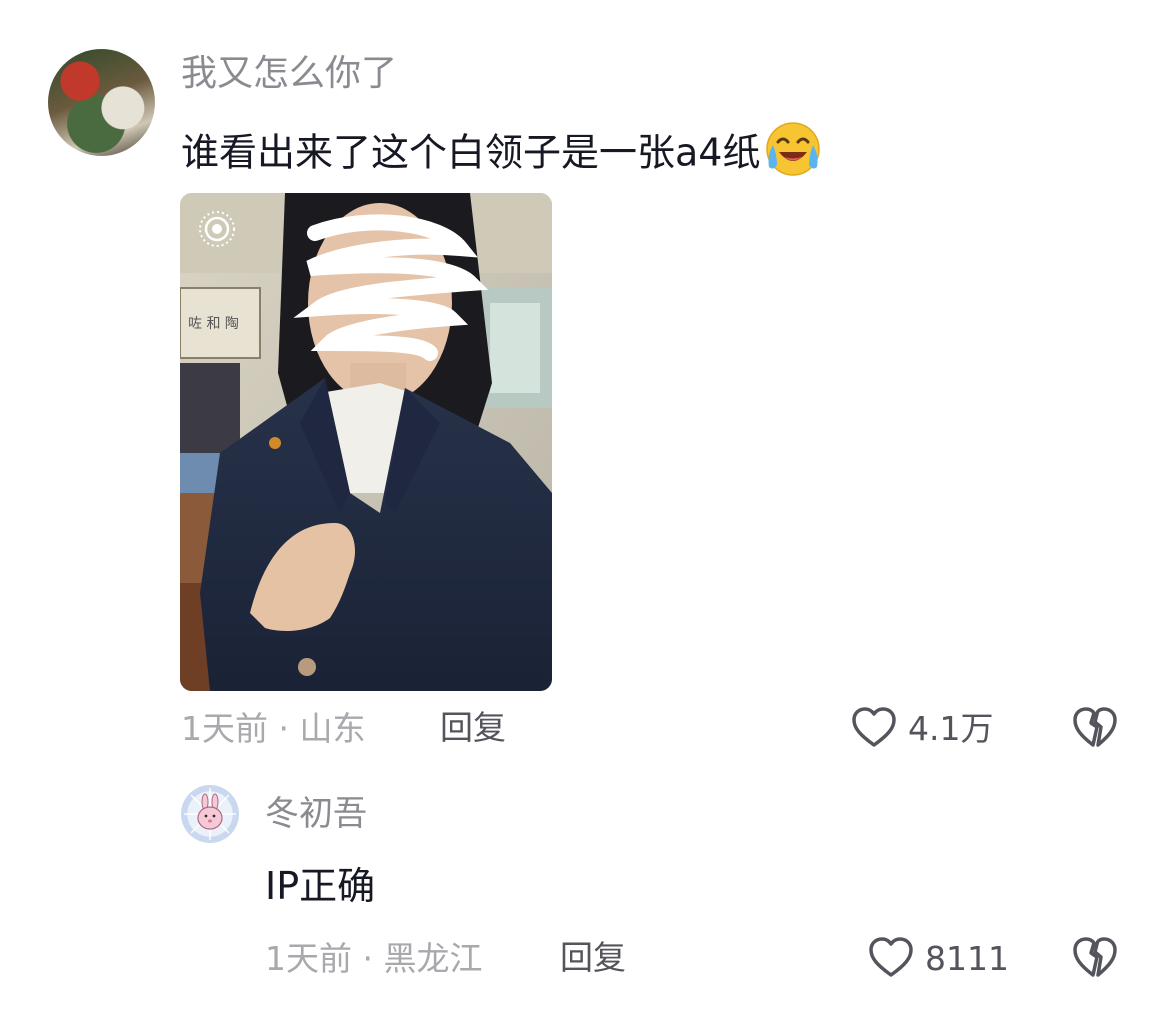 The height and width of the screenshot is (1013, 1170). What do you see at coordinates (593, 957) in the screenshot?
I see `reply-reply-button: 回复` at bounding box center [593, 957].